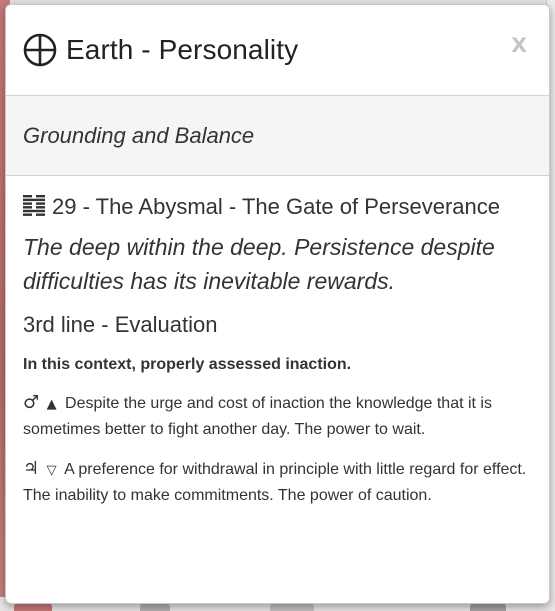 The height and width of the screenshot is (611, 555). I want to click on exaltation-triangle-icon: ▲, so click(51, 404).